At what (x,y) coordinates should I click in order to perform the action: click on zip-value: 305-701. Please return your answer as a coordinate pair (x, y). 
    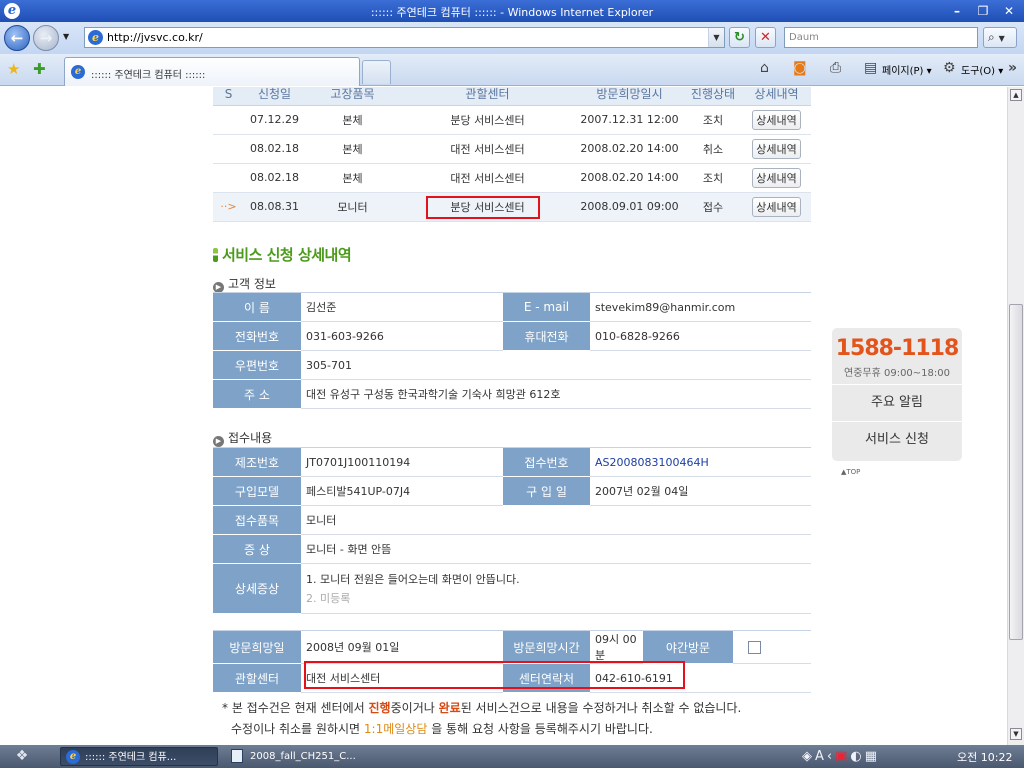
    Looking at the image, I should click on (556, 365).